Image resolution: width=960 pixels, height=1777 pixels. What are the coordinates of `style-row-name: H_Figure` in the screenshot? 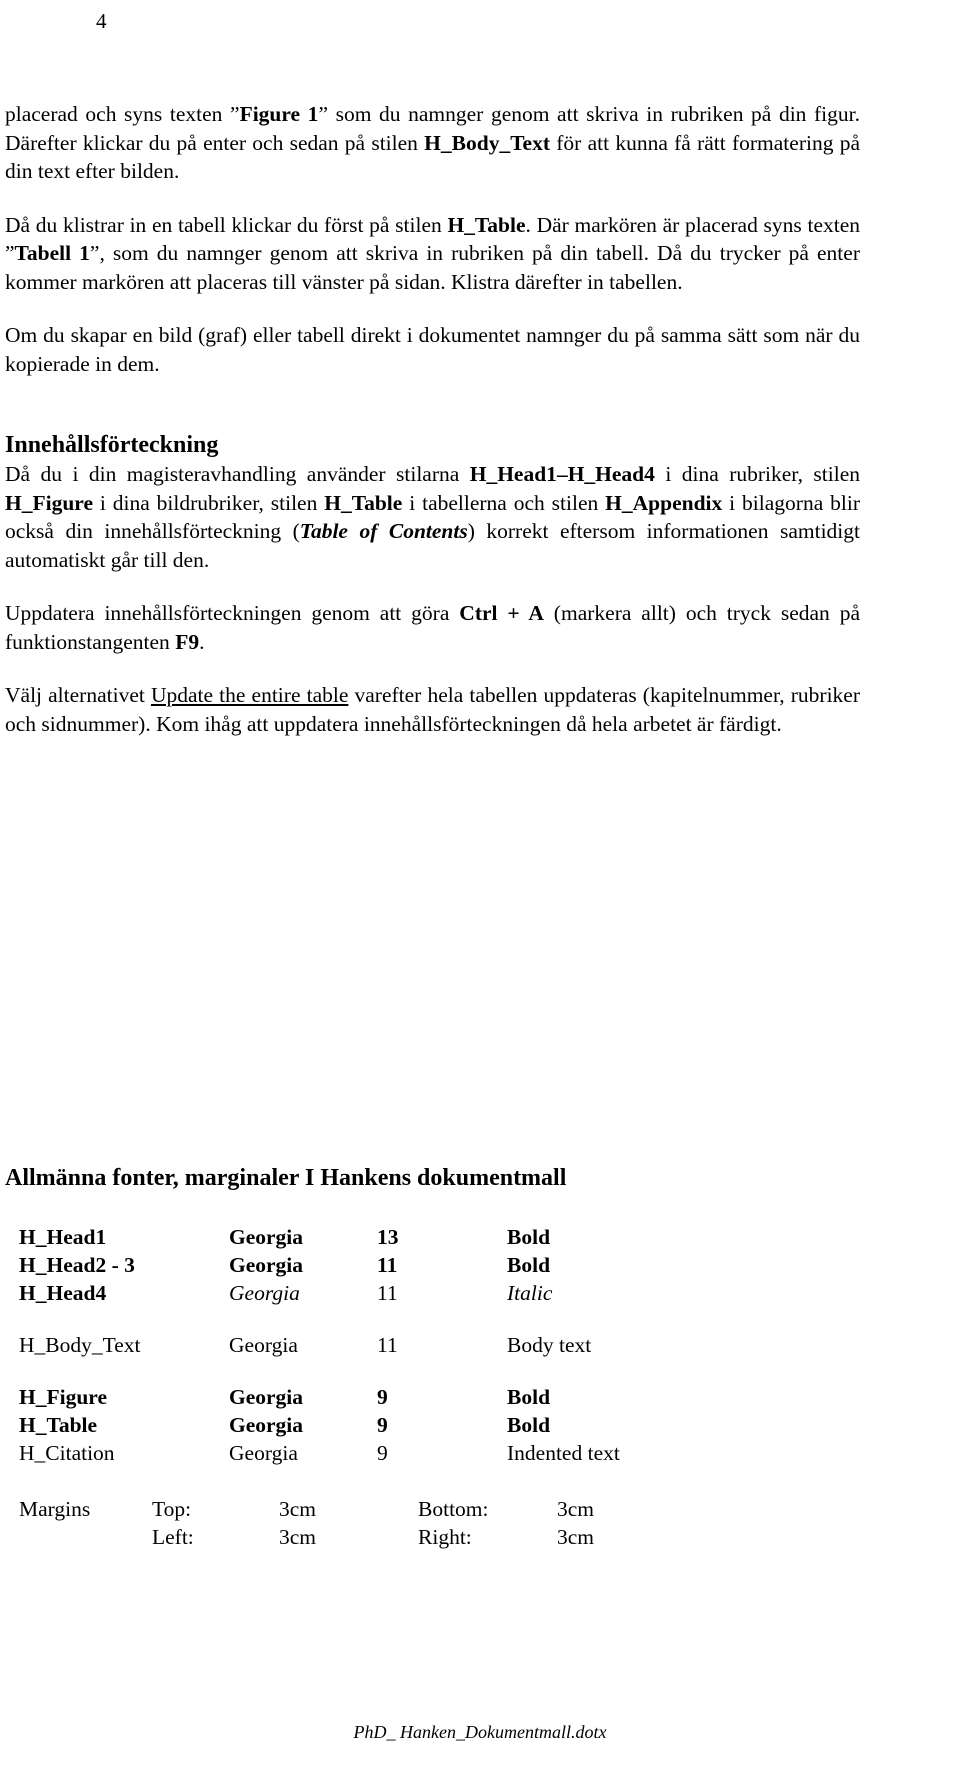 It's located at (63, 1397).